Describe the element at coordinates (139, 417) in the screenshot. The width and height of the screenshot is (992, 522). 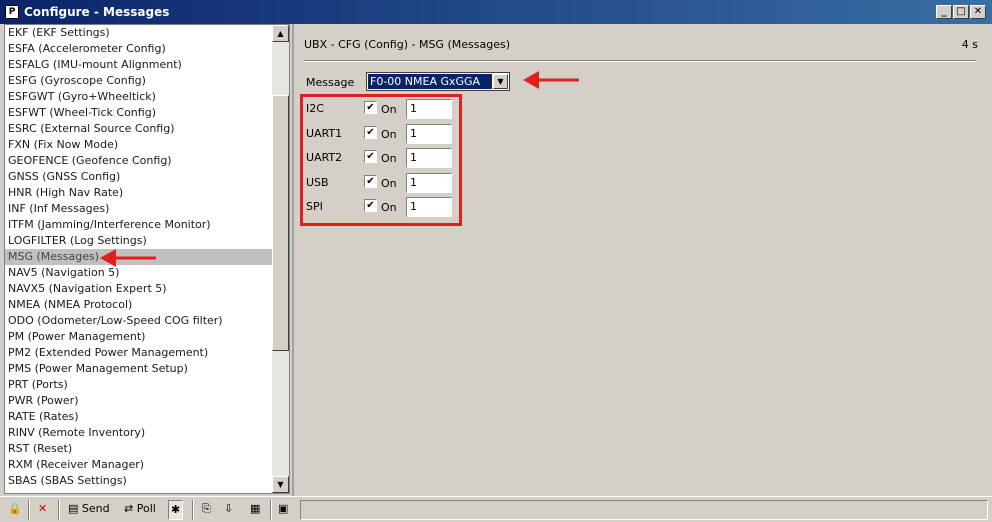
I see `config-list-item: RATE (Rates)` at that location.